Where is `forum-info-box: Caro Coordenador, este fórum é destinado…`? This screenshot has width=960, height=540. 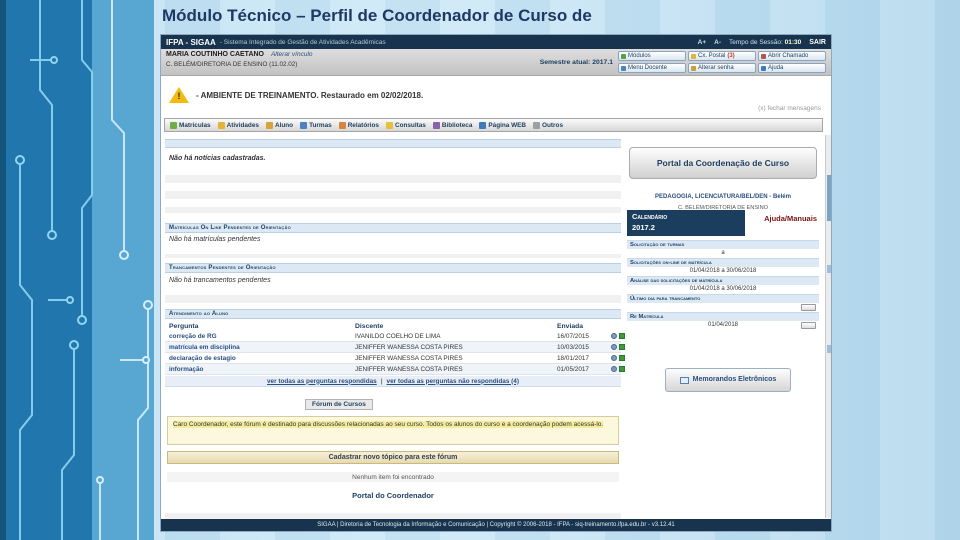
forum-info-box: Caro Coordenador, este fórum é destinado… is located at coordinates (393, 430).